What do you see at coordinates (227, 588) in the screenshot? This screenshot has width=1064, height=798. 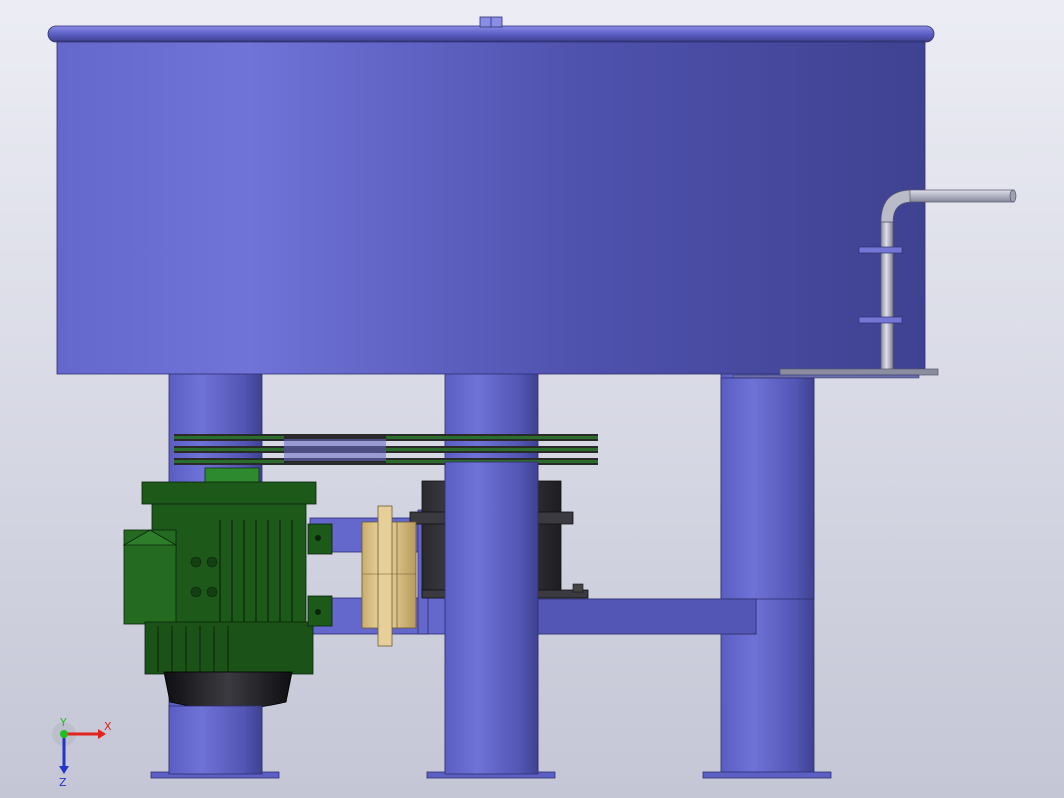 I see `electric-motor` at bounding box center [227, 588].